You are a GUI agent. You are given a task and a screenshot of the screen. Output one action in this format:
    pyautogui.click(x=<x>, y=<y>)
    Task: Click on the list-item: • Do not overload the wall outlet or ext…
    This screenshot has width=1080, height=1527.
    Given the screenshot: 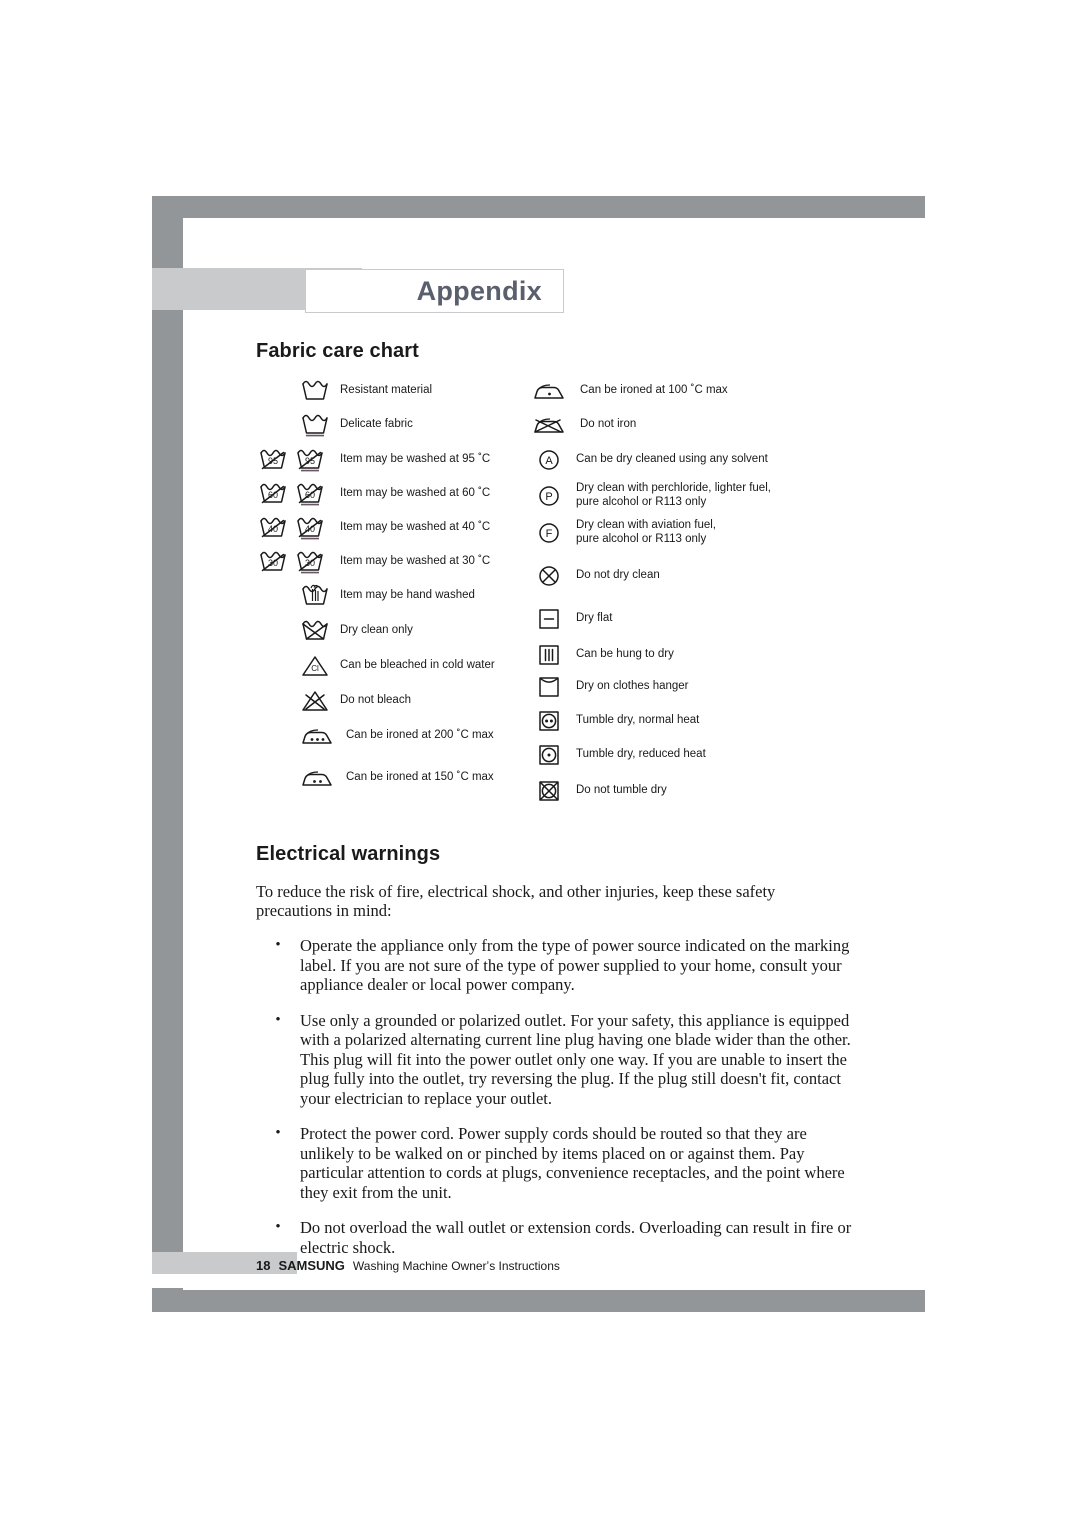 What is the action you would take?
    pyautogui.click(x=560, y=1237)
    